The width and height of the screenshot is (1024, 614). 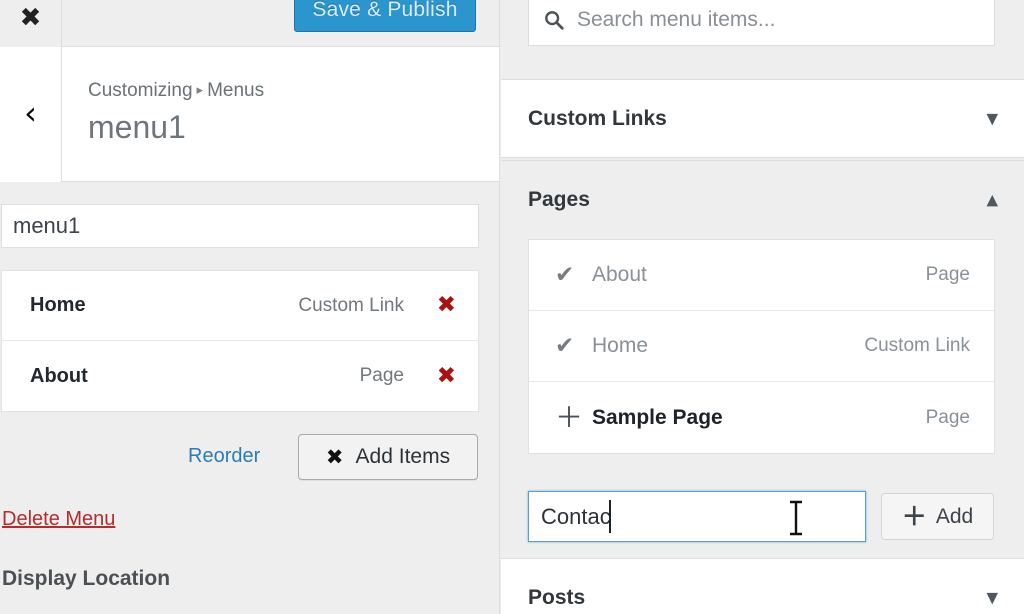 What do you see at coordinates (782, 22) in the screenshot?
I see `search-input` at bounding box center [782, 22].